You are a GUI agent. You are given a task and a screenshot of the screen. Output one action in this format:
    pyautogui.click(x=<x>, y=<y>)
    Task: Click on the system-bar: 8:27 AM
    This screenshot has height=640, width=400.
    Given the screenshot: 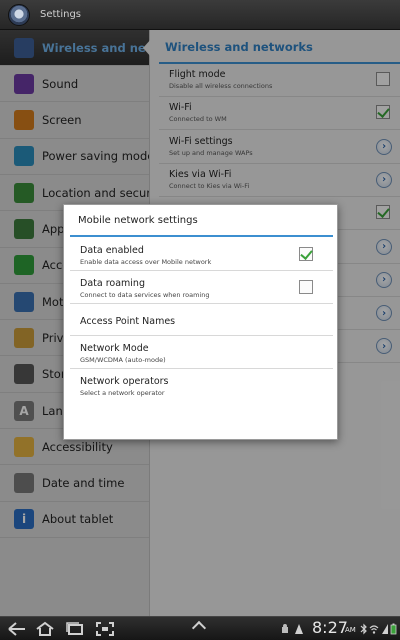 What is the action you would take?
    pyautogui.click(x=200, y=628)
    